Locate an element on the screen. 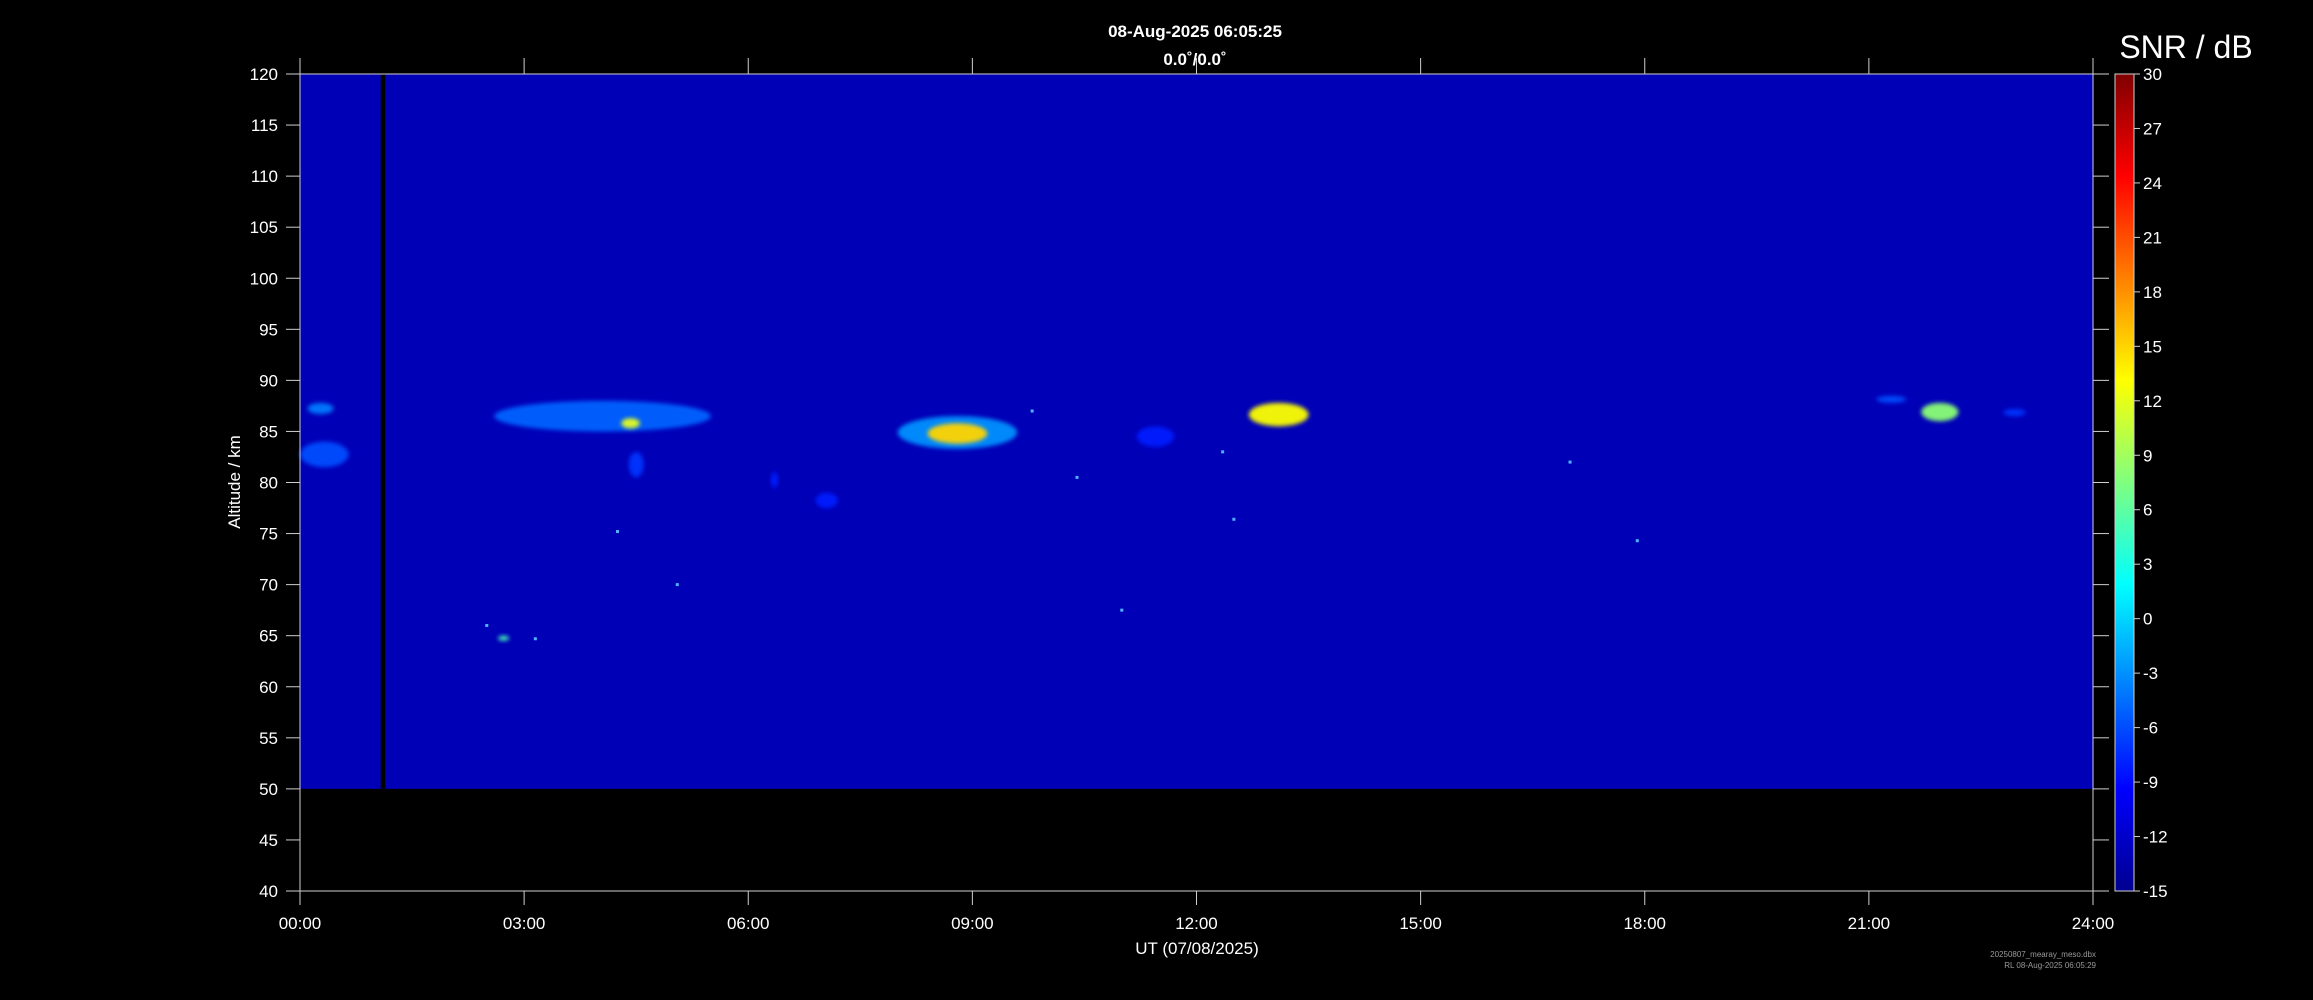 This screenshot has height=1000, width=2313. colorbar-tick-label: 3 is located at coordinates (2147, 564).